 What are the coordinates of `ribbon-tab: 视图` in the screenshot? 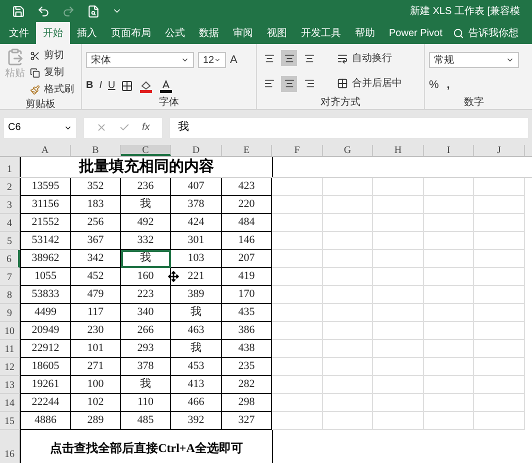 It's located at (277, 33).